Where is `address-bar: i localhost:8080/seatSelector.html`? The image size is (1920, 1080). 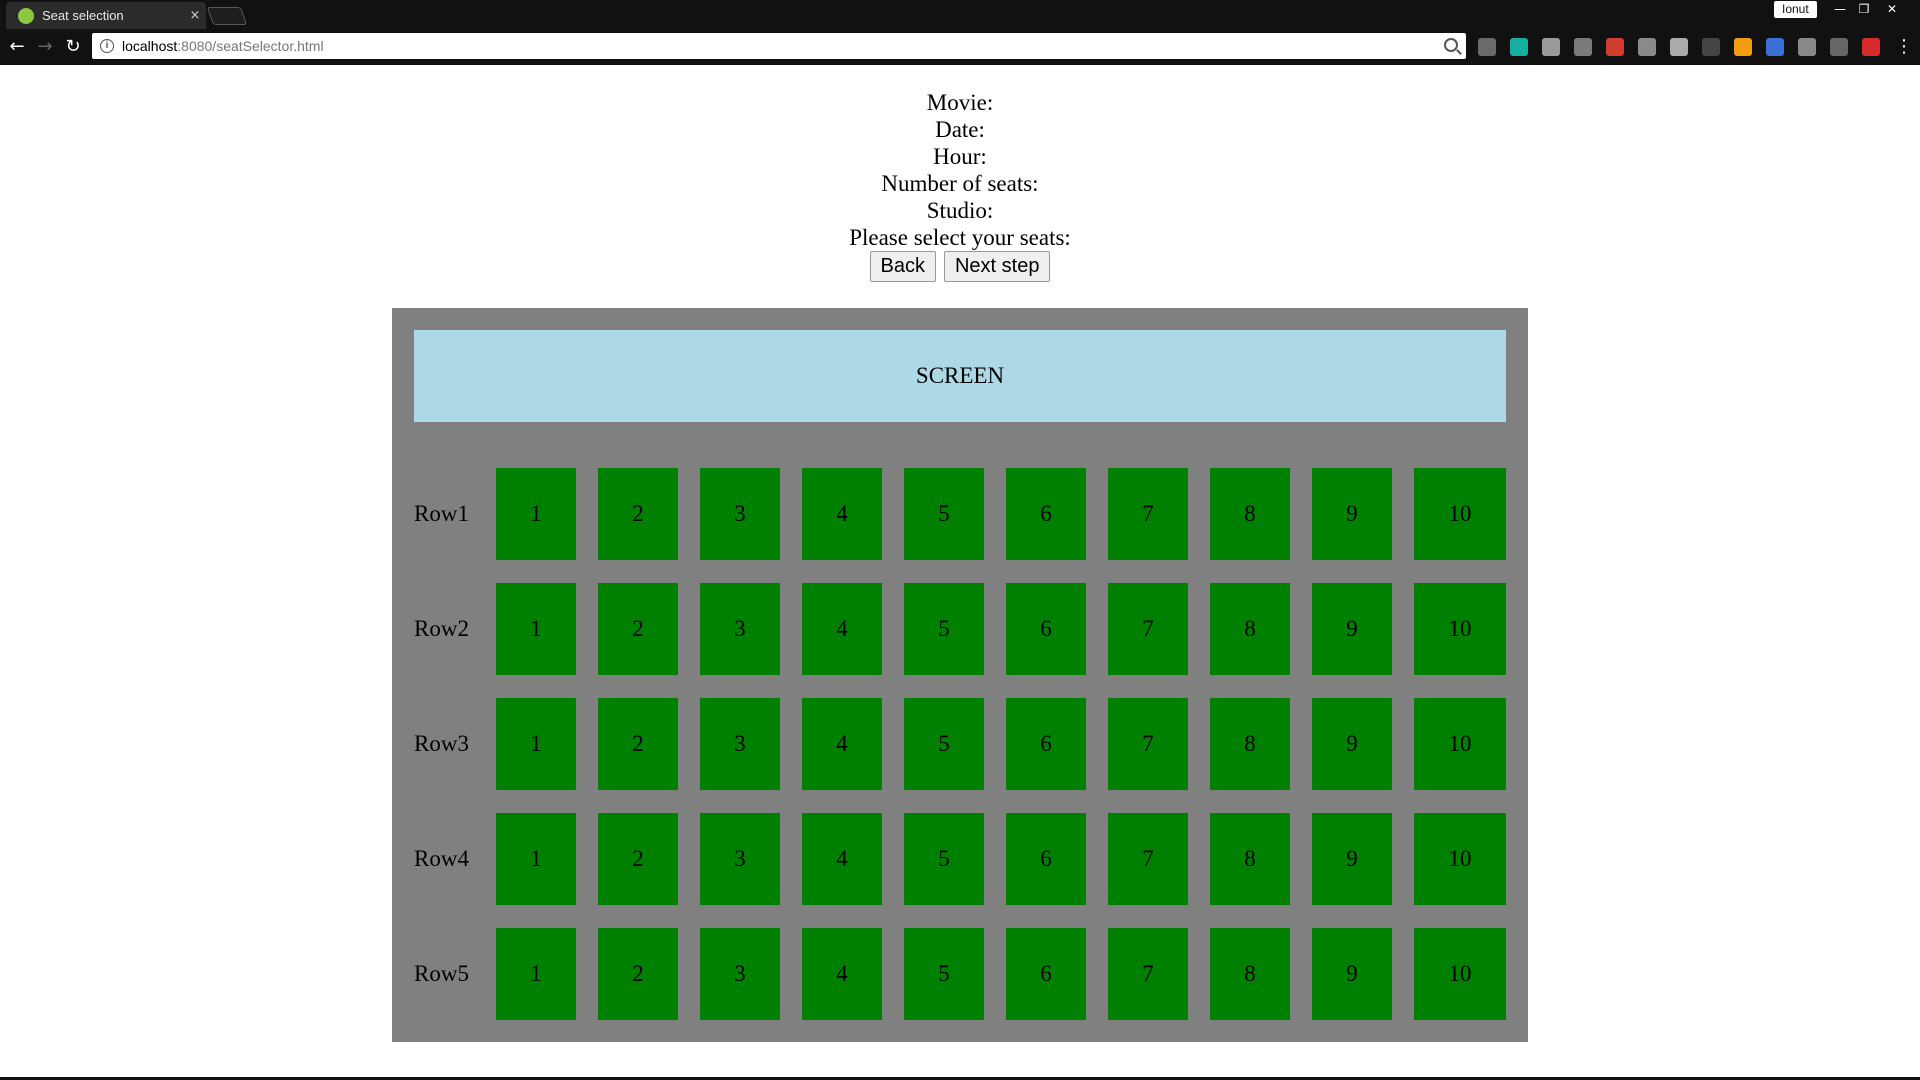
address-bar: i localhost:8080/seatSelector.html is located at coordinates (779, 46).